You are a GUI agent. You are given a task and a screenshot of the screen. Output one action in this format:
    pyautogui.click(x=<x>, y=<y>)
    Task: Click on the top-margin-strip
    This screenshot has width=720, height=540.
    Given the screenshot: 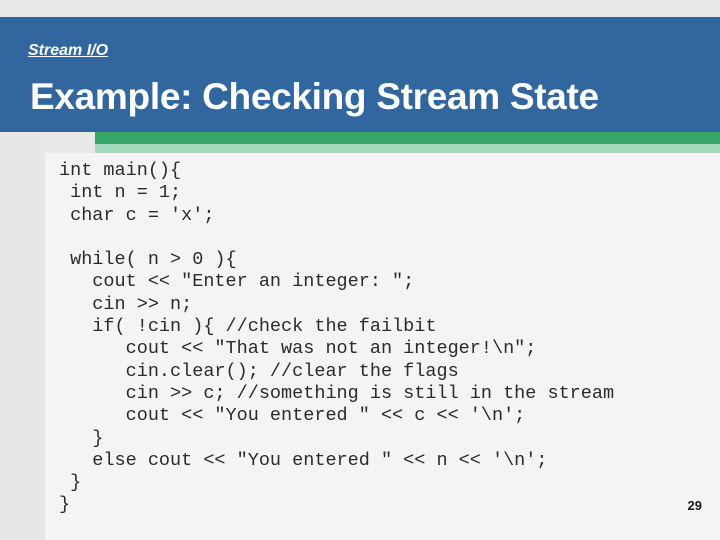 What is the action you would take?
    pyautogui.click(x=360, y=8)
    